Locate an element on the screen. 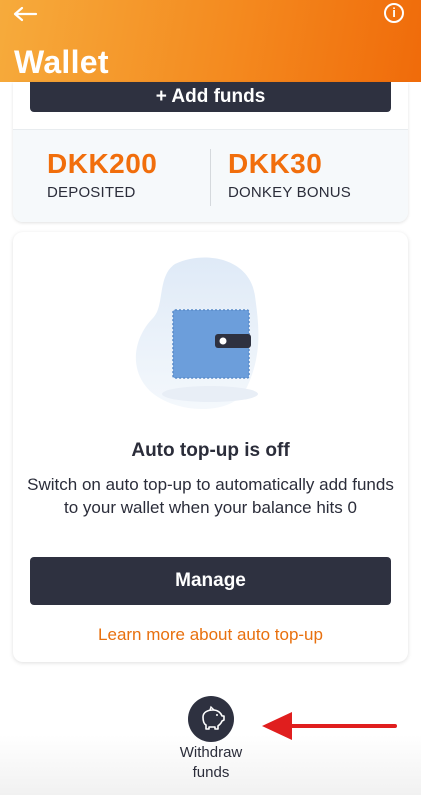  balance-stats: DKK200 DEPOSITED DKK30 DONKEY BONUS is located at coordinates (210, 175).